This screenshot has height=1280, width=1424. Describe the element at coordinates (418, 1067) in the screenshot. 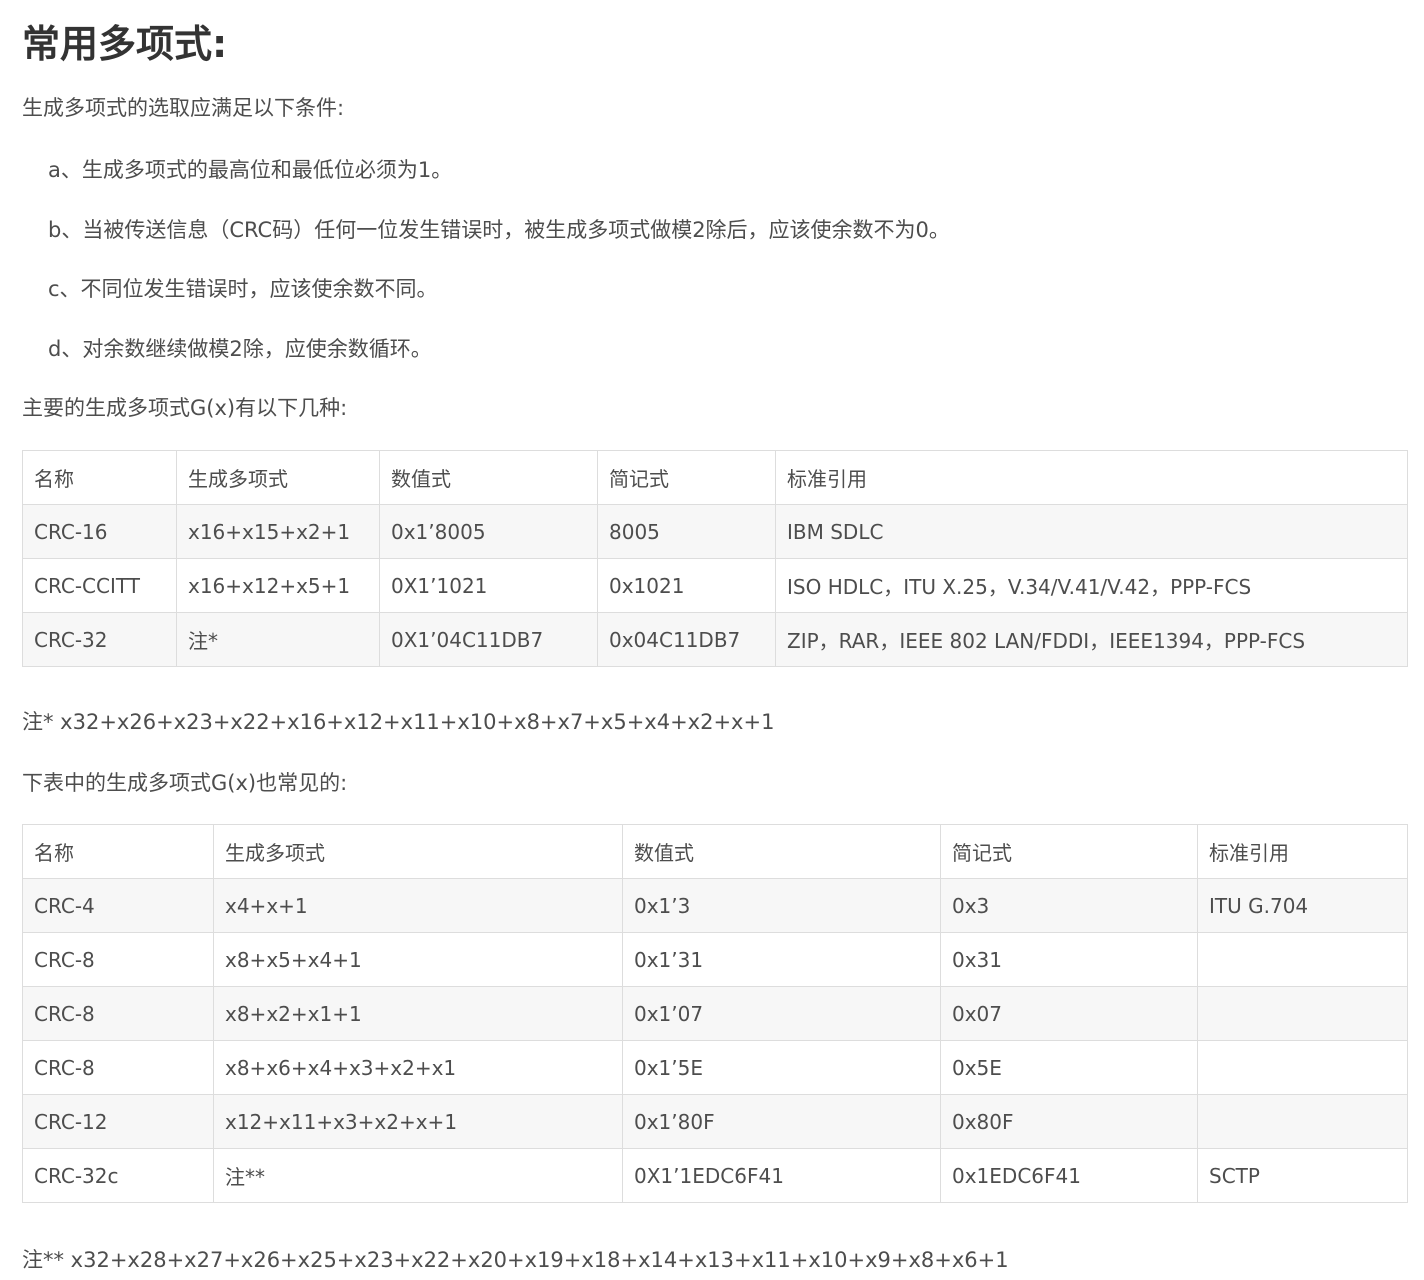

I see `cell-polynomial: x8+x6+x4+x3+x2+x1` at that location.